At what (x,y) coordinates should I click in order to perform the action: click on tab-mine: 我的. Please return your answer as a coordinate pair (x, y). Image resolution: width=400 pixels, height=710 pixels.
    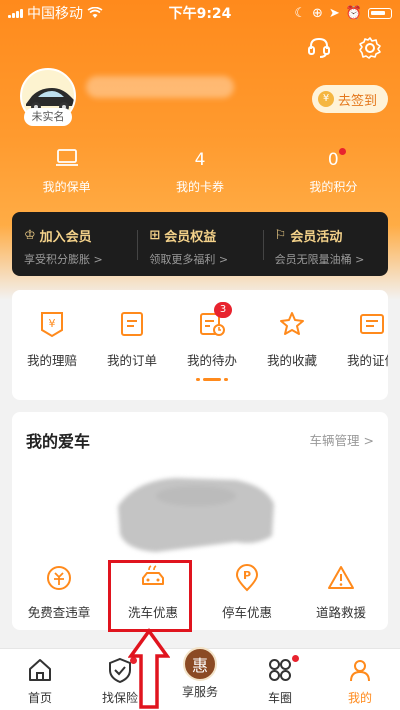
    Looking at the image, I should click on (360, 679).